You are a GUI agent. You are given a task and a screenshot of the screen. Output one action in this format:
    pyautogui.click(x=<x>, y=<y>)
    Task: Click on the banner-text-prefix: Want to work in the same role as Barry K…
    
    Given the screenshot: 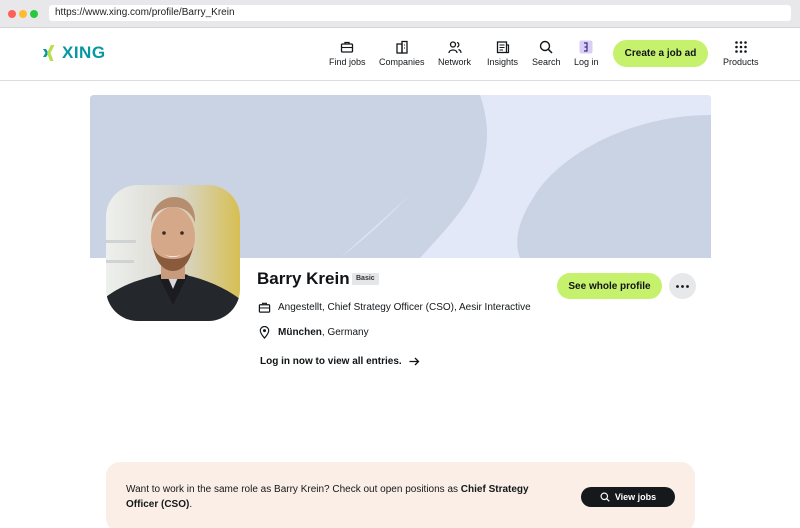 What is the action you would take?
    pyautogui.click(x=293, y=489)
    